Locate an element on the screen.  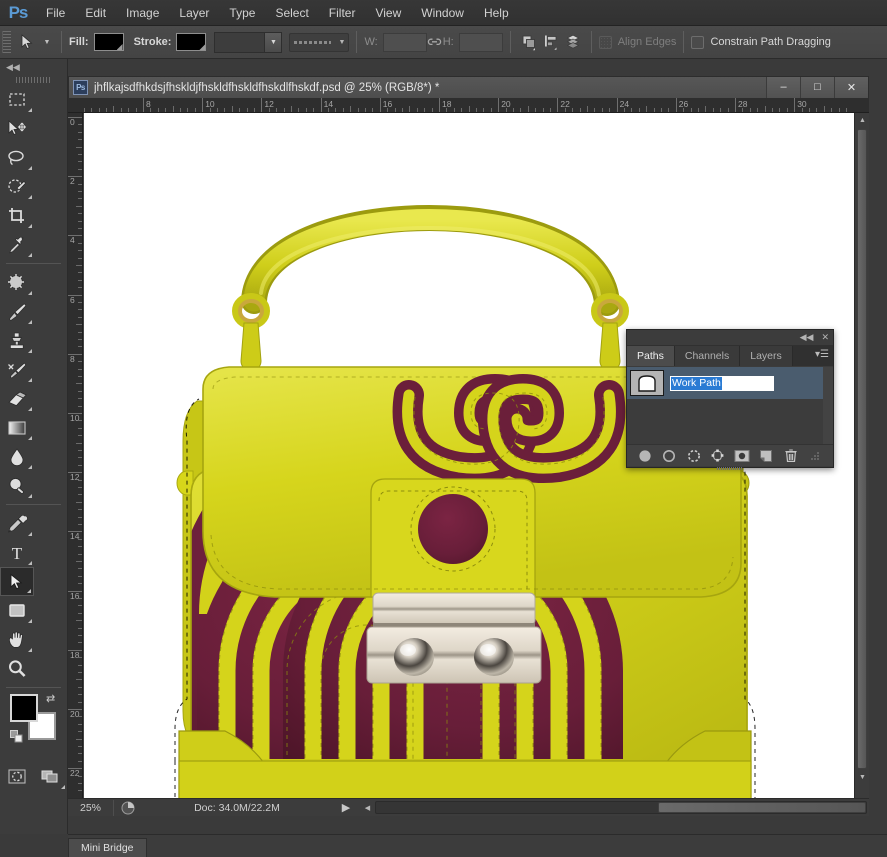
panel-menu-icon: ▾☰ is located at coordinates (822, 354).